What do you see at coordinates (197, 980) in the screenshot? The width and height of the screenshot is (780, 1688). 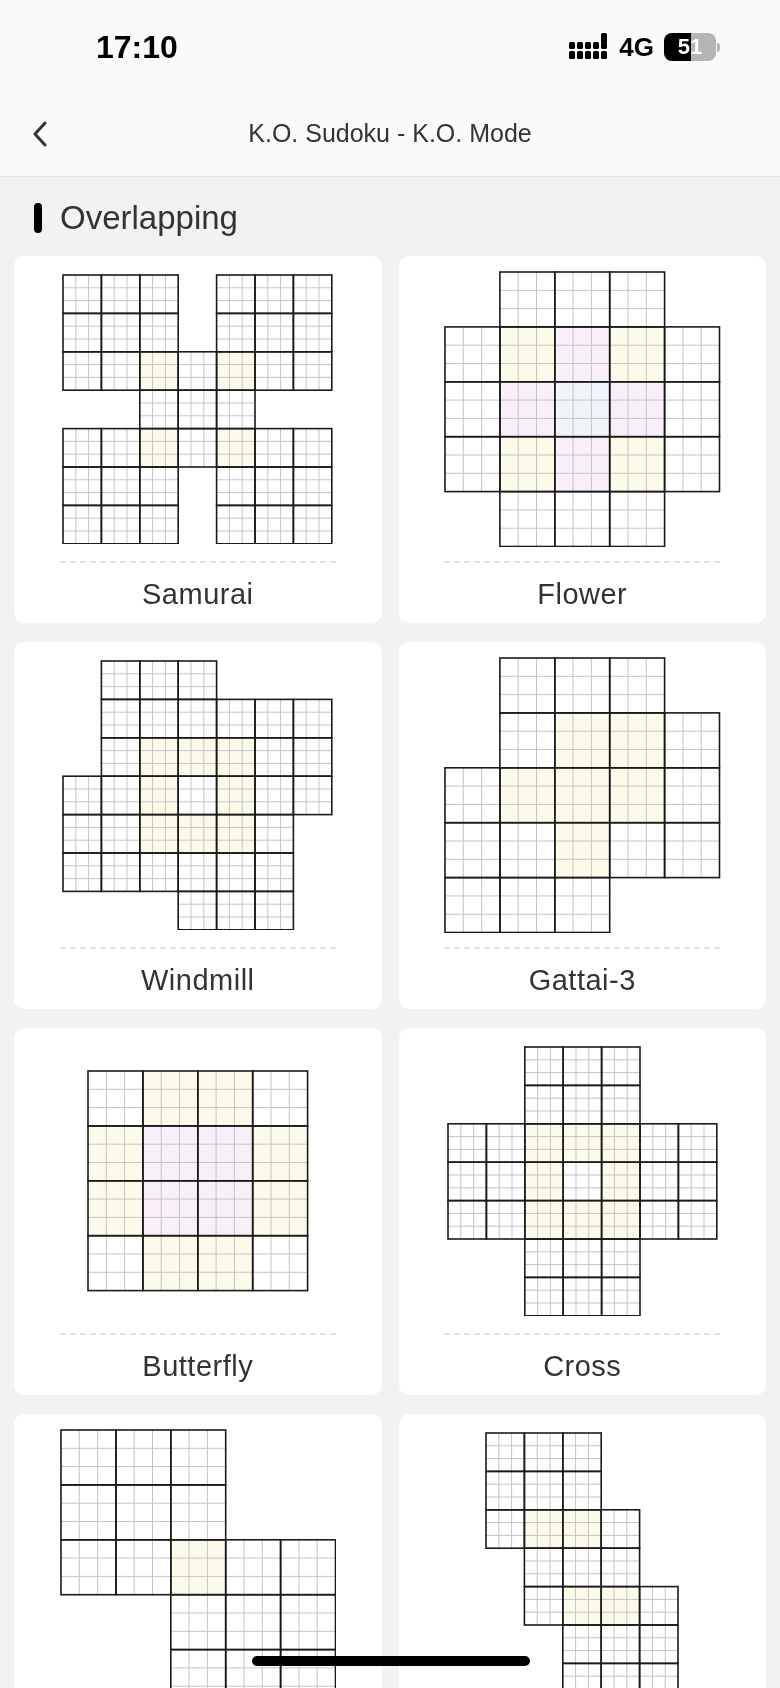 I see `puzzle-label: Windmill` at bounding box center [197, 980].